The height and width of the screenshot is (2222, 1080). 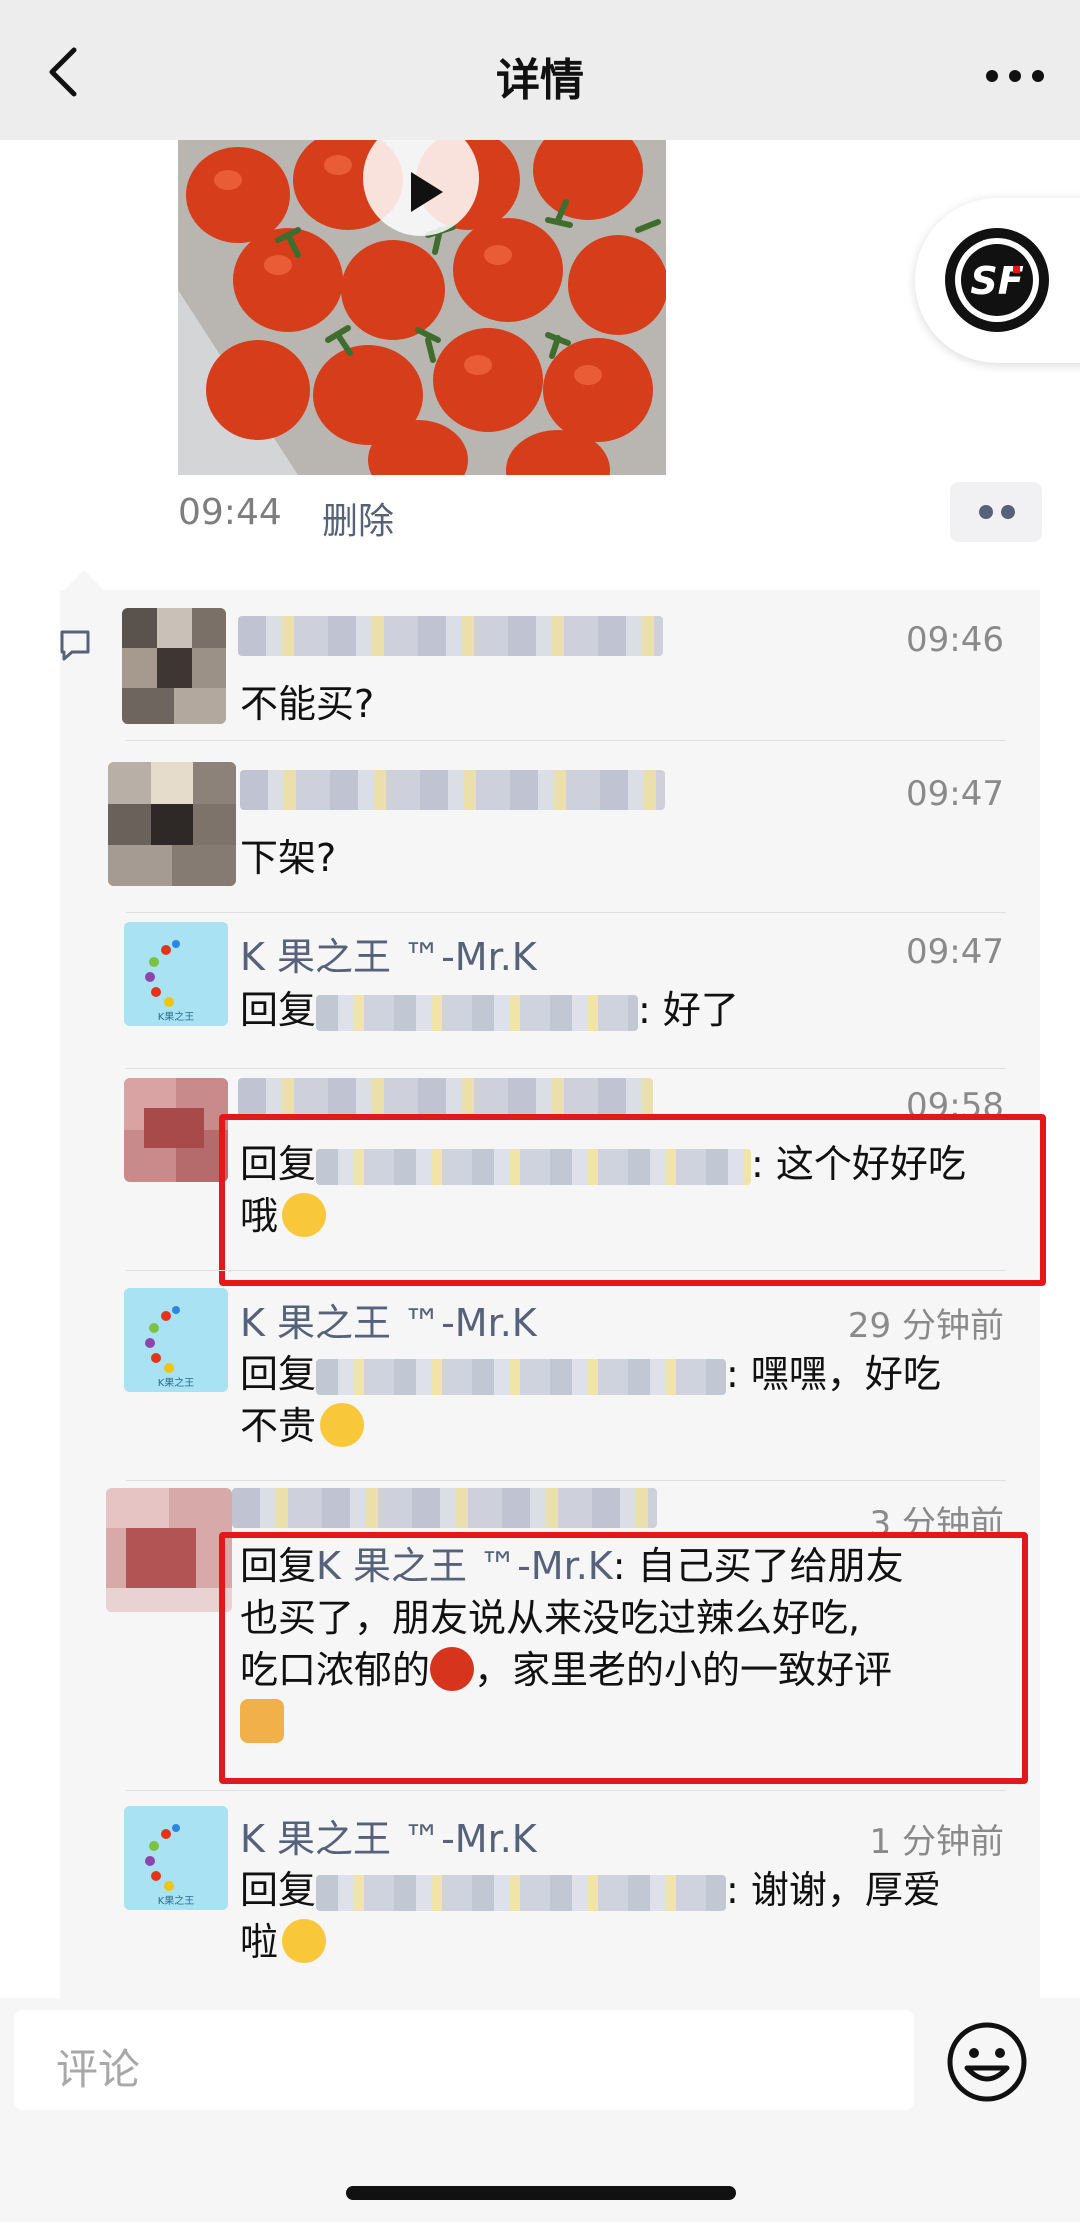 I want to click on delete-link: 删除, so click(x=358, y=518).